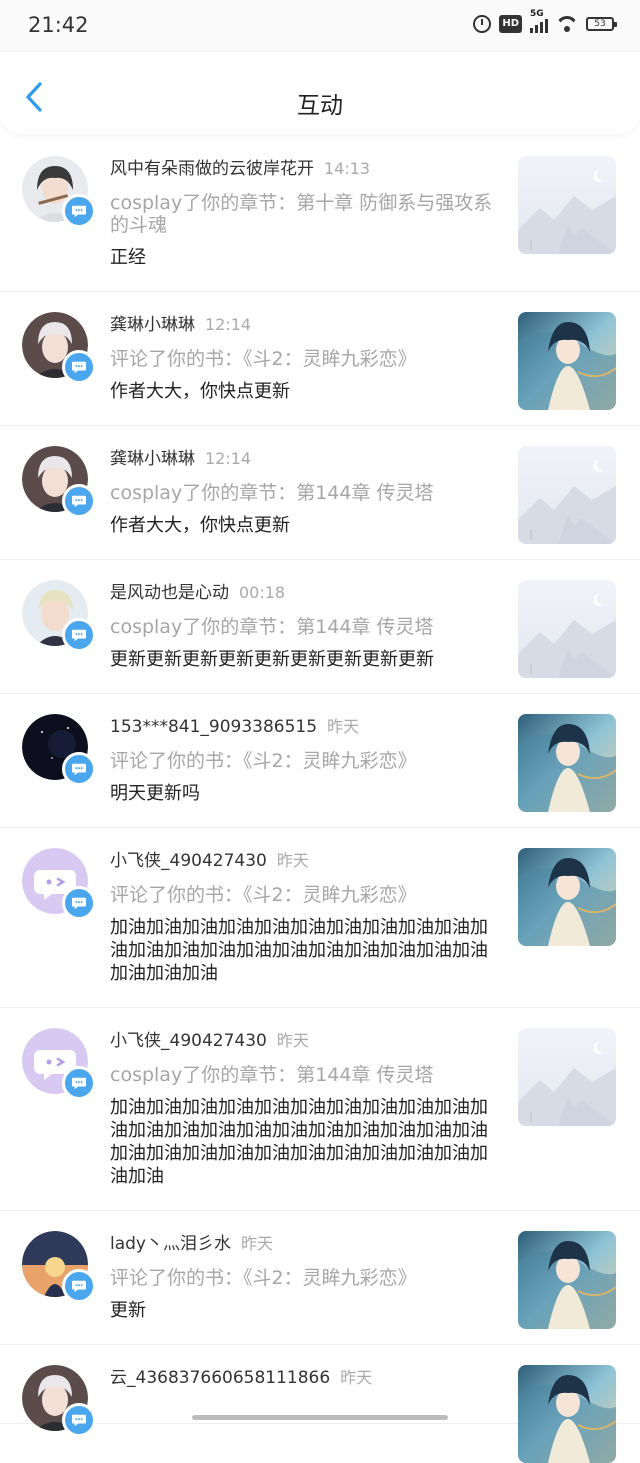  I want to click on wifi-icon, so click(567, 24).